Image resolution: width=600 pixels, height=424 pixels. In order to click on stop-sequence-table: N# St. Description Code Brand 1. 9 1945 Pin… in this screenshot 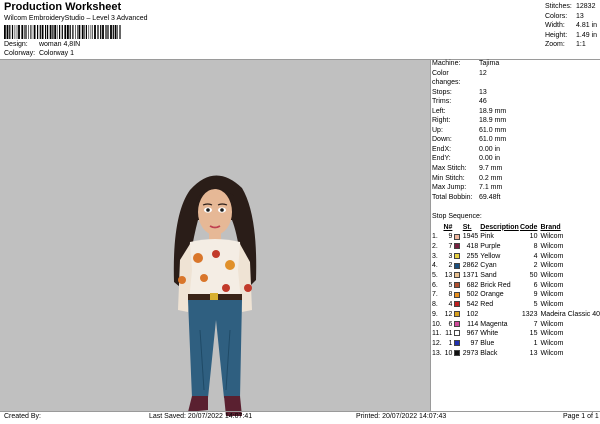, I will do `click(516, 290)`.